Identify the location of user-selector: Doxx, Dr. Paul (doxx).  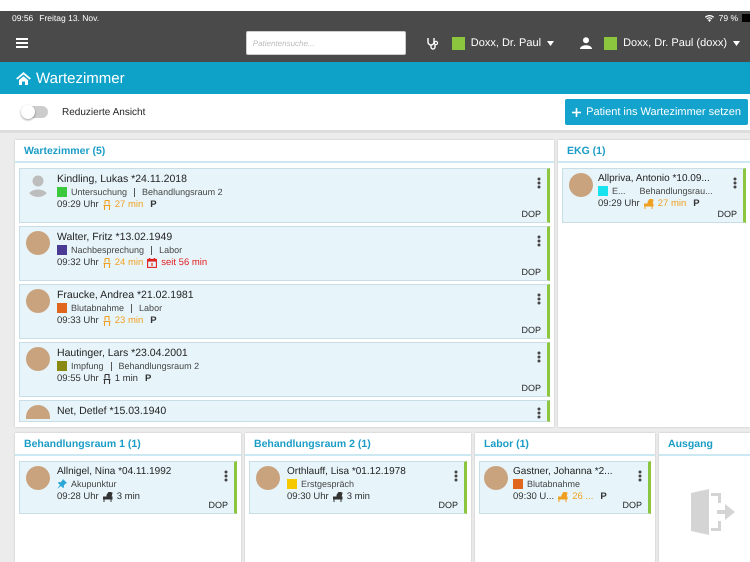
(660, 43).